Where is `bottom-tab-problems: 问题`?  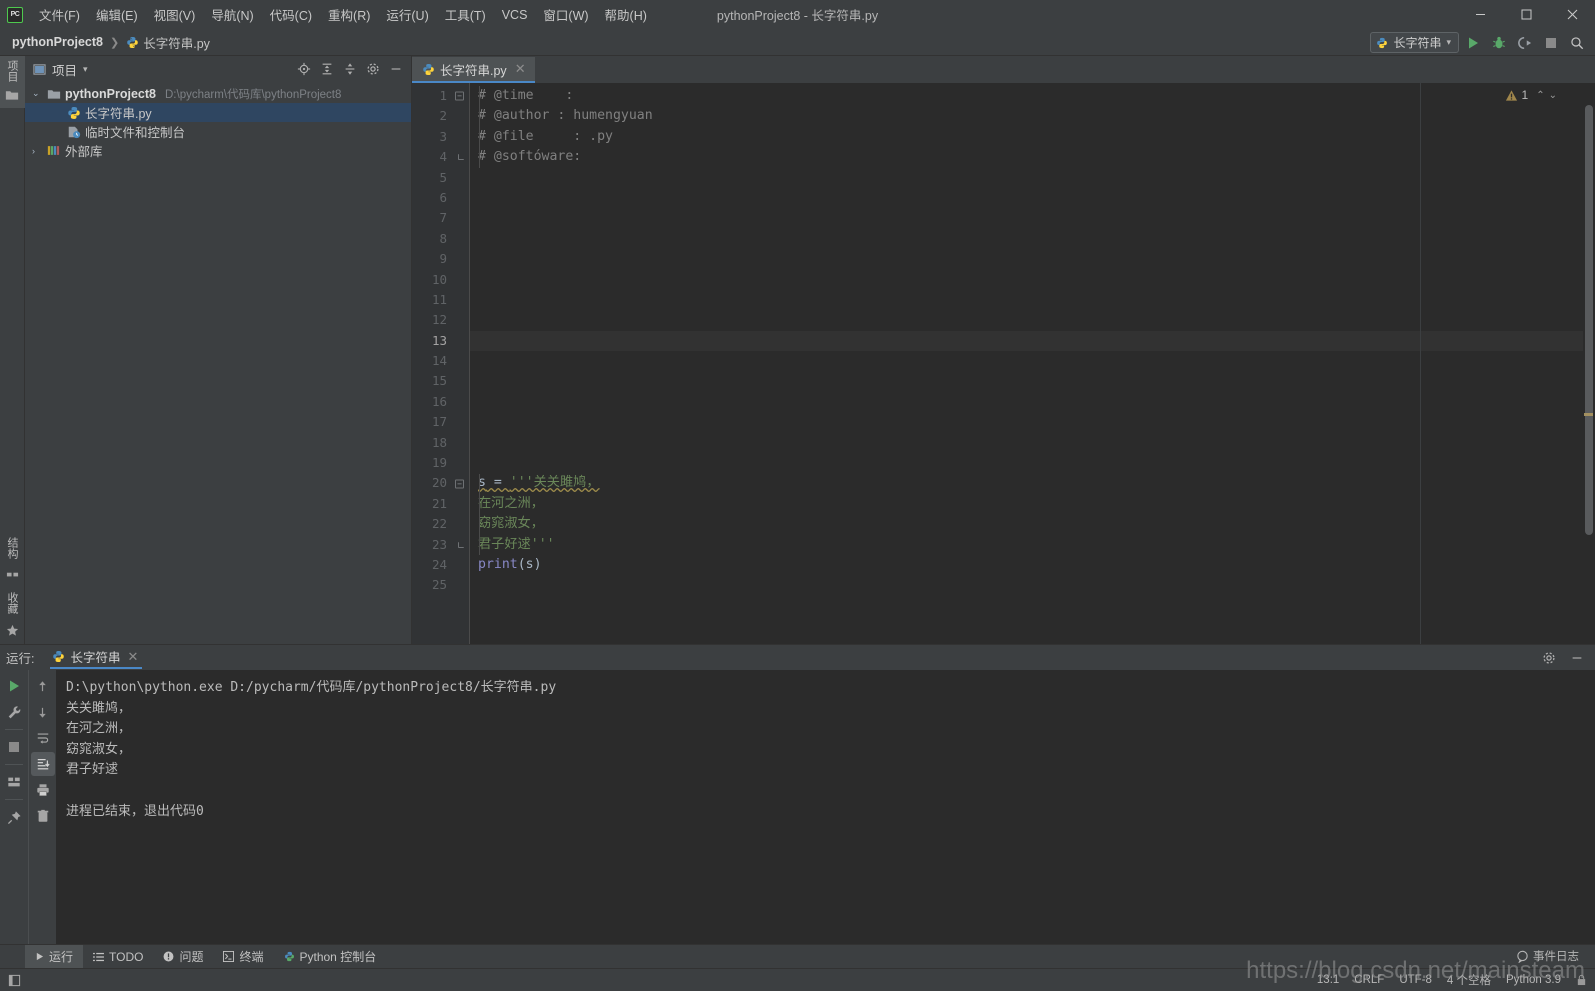
bottom-tab-problems: 问题 is located at coordinates (183, 957).